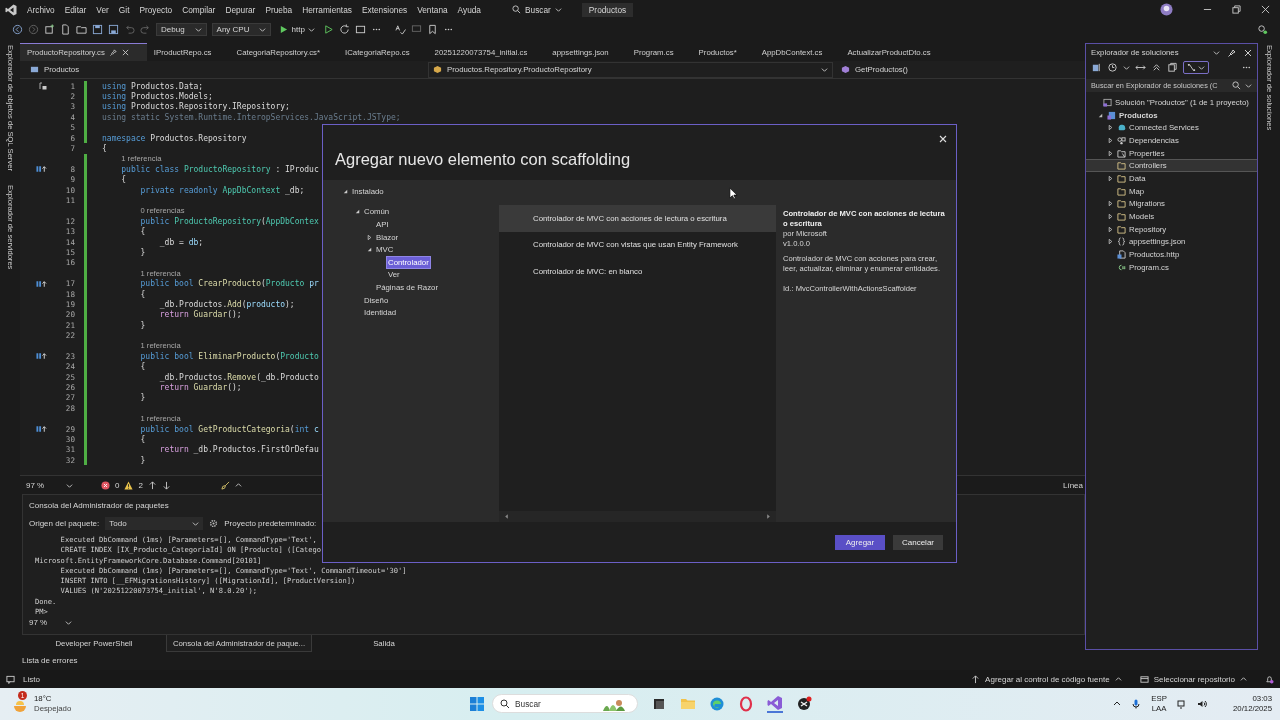 This screenshot has height=720, width=1280. What do you see at coordinates (1140, 67) in the screenshot?
I see `swap-icon` at bounding box center [1140, 67].